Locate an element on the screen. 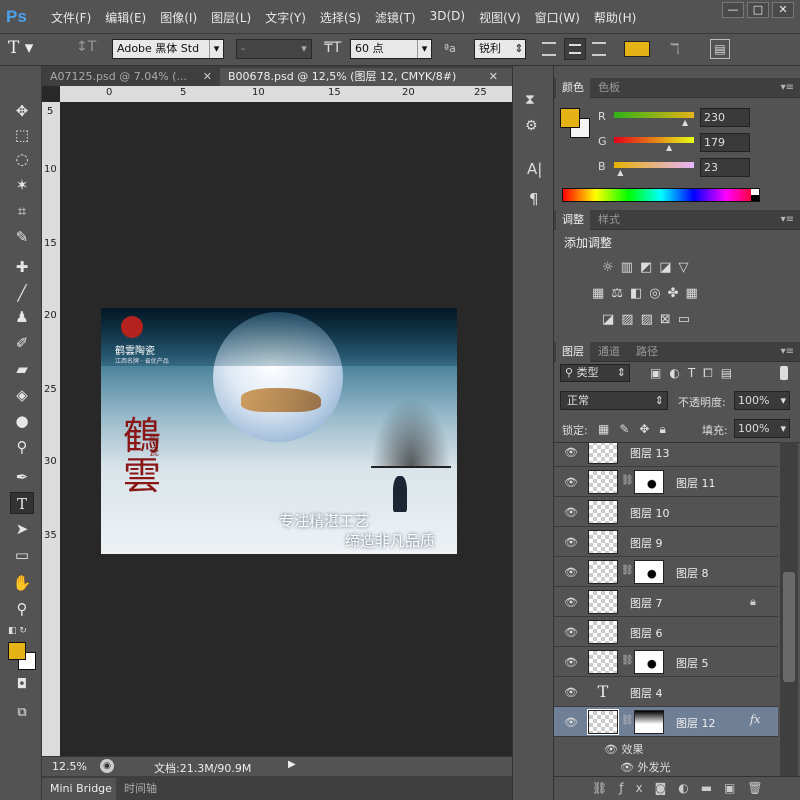 This screenshot has height=800, width=800. zoom-level: 12.5% is located at coordinates (69, 766).